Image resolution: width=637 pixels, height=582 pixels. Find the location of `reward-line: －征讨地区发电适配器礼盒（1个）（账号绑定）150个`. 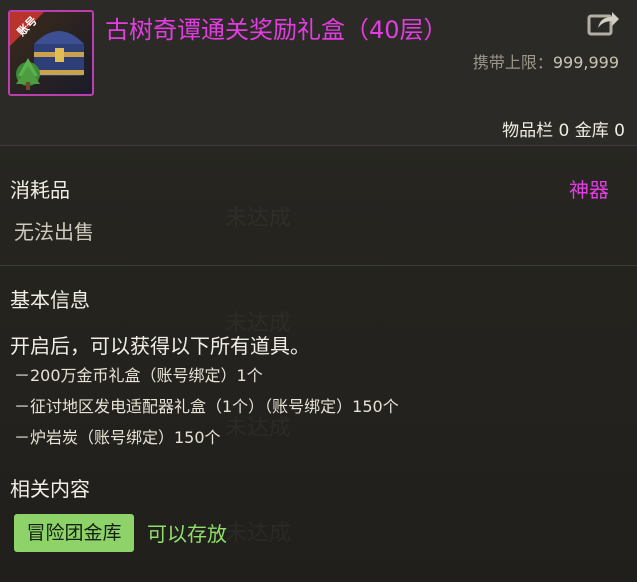

reward-line: －征讨地区发电适配器礼盒（1个）（账号绑定）150个 is located at coordinates (206, 406).